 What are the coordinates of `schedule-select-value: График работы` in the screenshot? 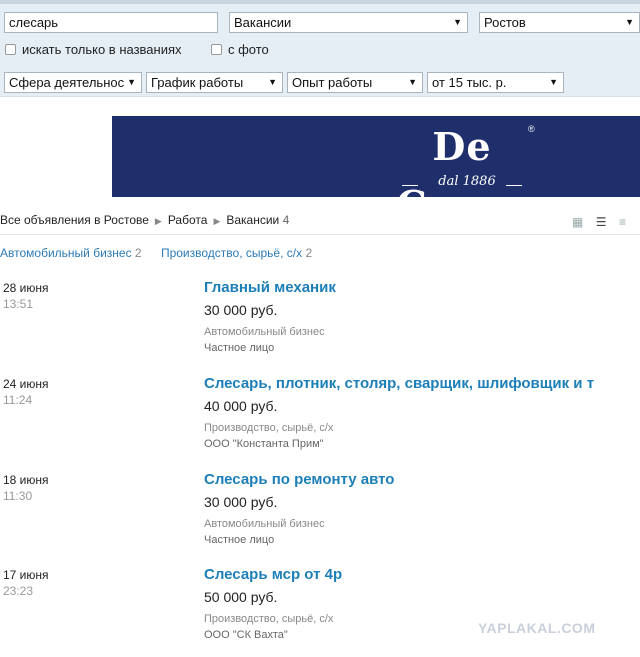 It's located at (197, 82).